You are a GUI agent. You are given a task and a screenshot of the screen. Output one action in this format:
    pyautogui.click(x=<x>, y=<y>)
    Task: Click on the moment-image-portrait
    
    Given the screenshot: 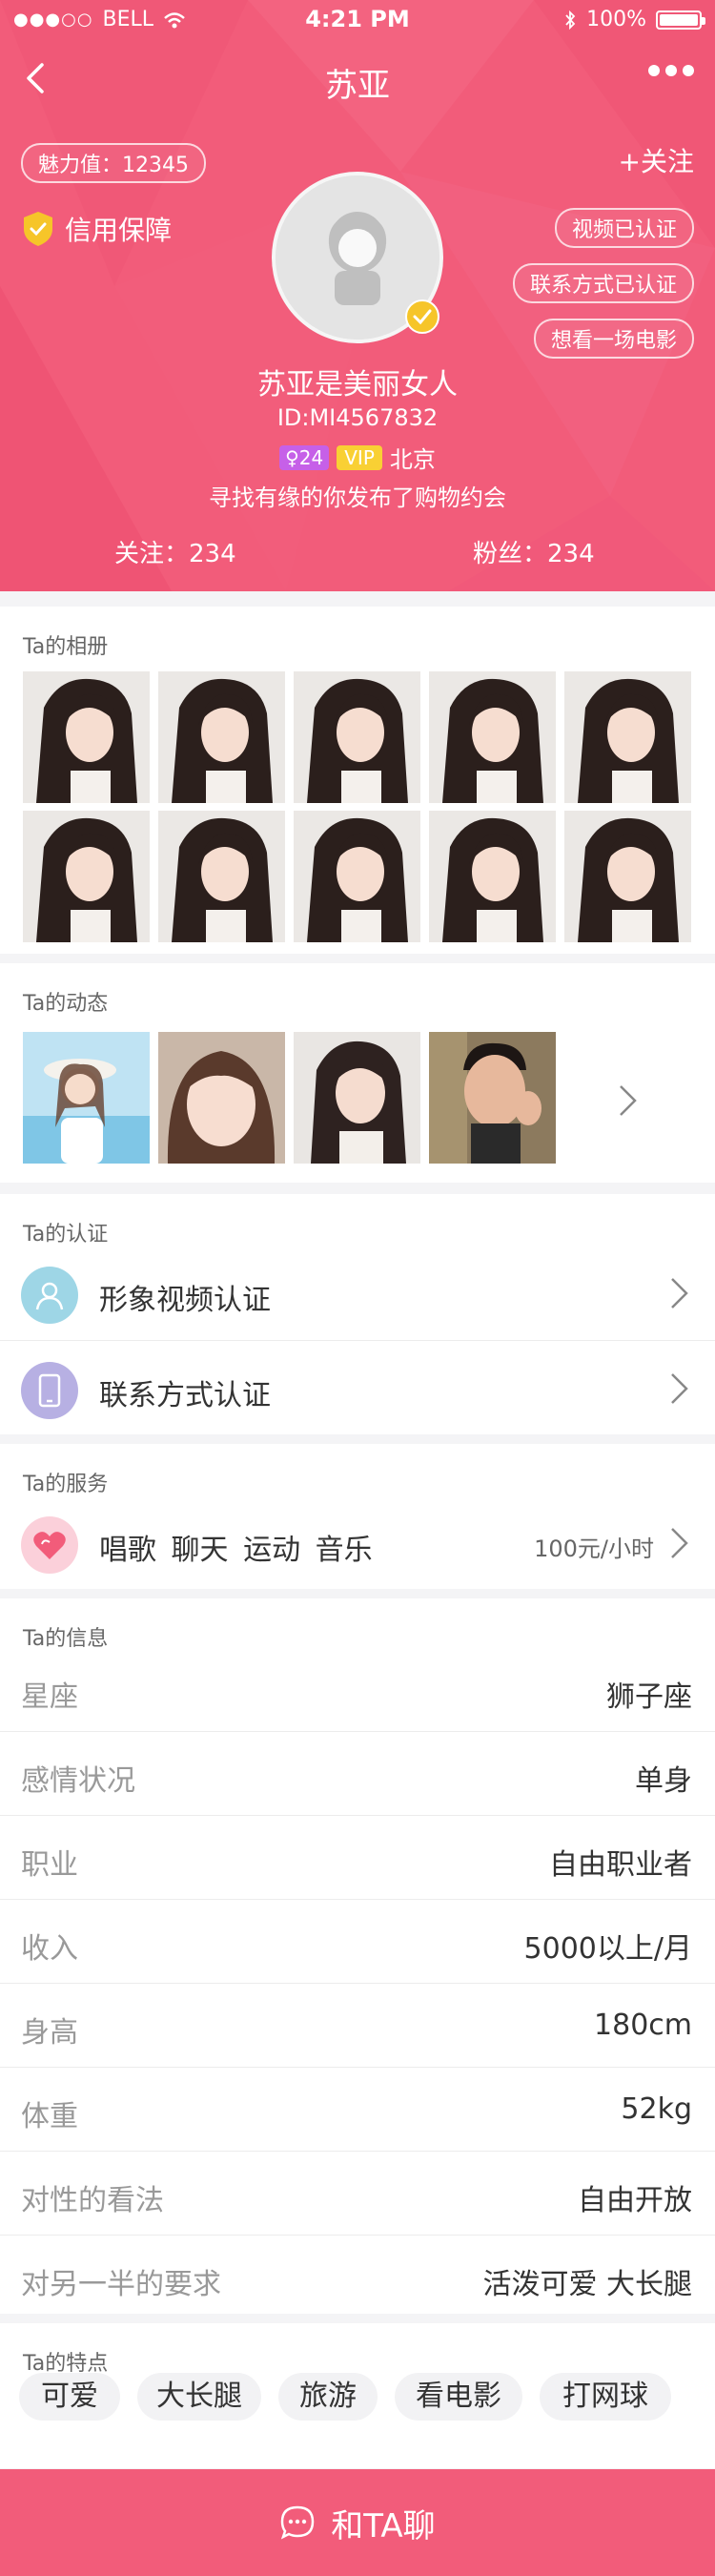 What is the action you would take?
    pyautogui.click(x=221, y=1098)
    